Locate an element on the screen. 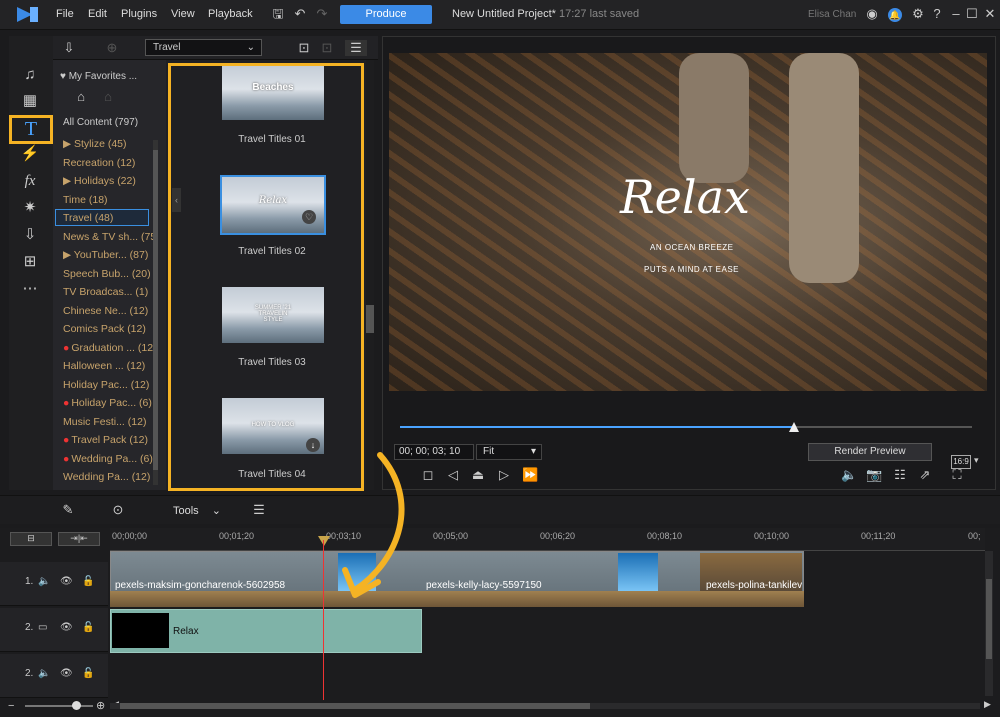  zoom-dropdown: Fit ▾ is located at coordinates (509, 452).